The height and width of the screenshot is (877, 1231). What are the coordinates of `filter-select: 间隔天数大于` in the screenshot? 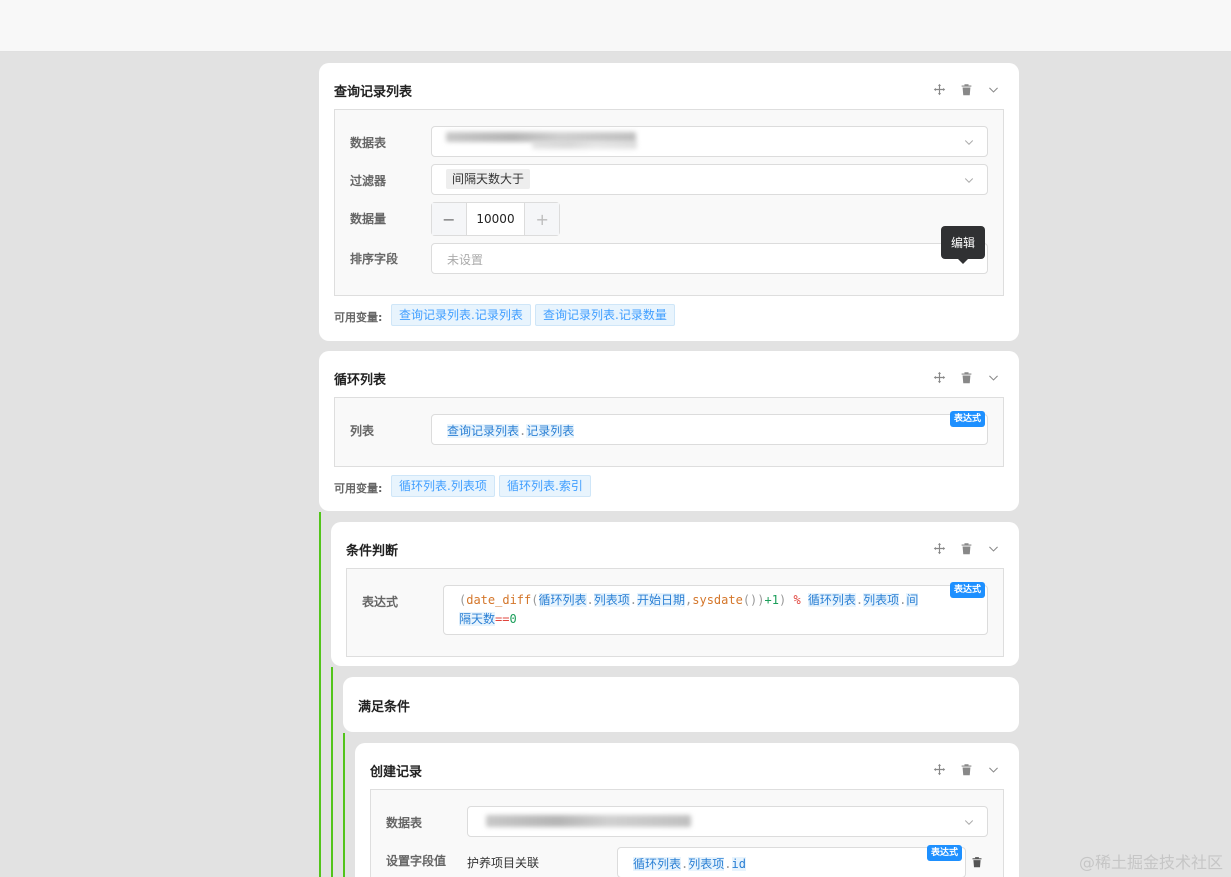 It's located at (709, 179).